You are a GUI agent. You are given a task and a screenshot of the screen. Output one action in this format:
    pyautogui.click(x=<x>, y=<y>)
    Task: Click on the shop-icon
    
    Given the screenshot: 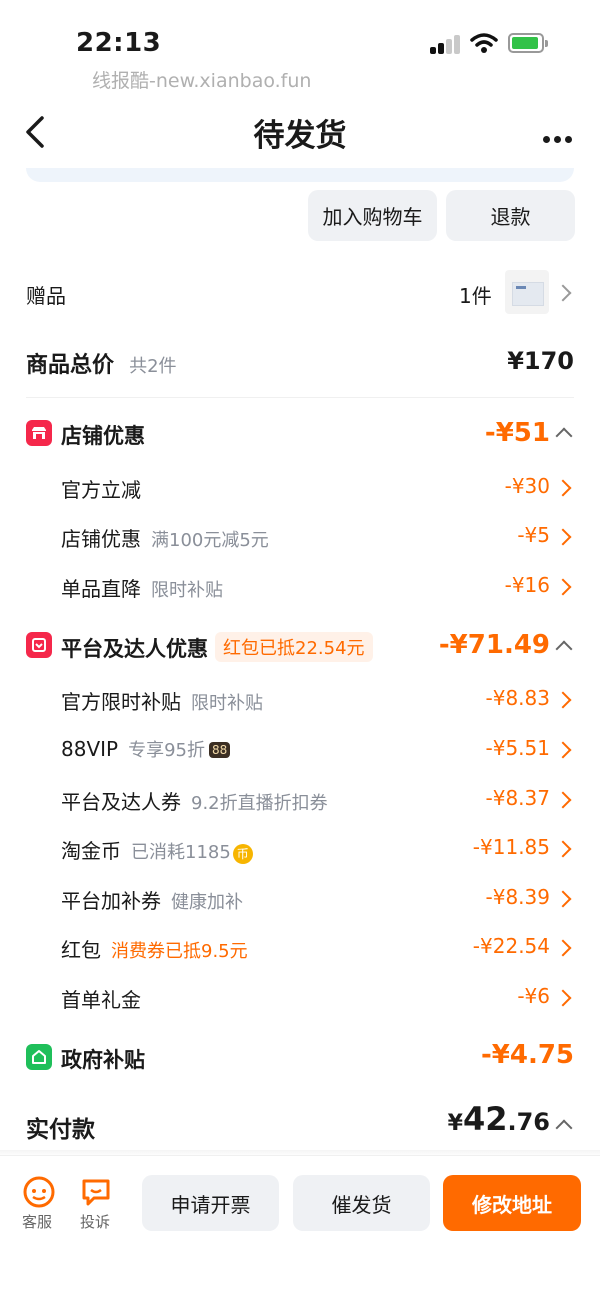 What is the action you would take?
    pyautogui.click(x=39, y=433)
    